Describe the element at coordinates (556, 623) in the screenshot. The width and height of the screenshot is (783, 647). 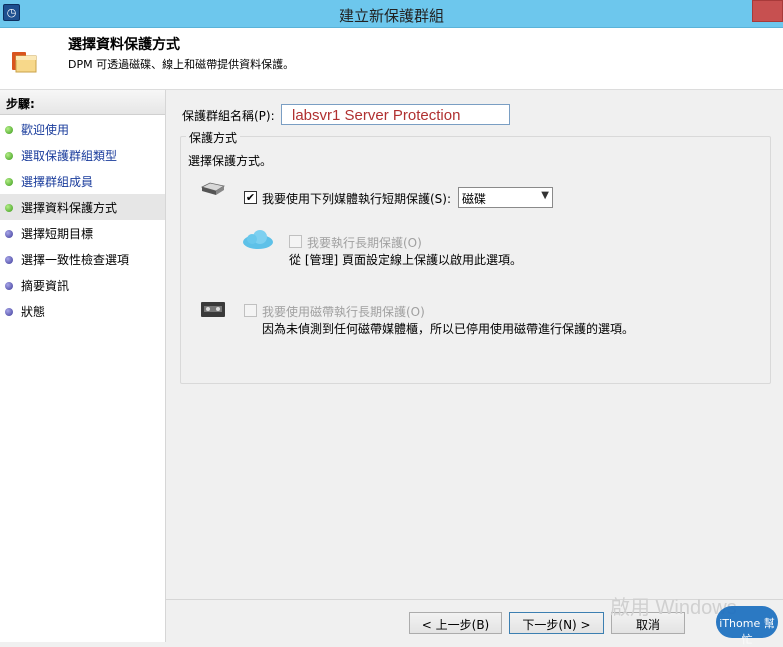
I see `next-button: 下一步(N) >` at that location.